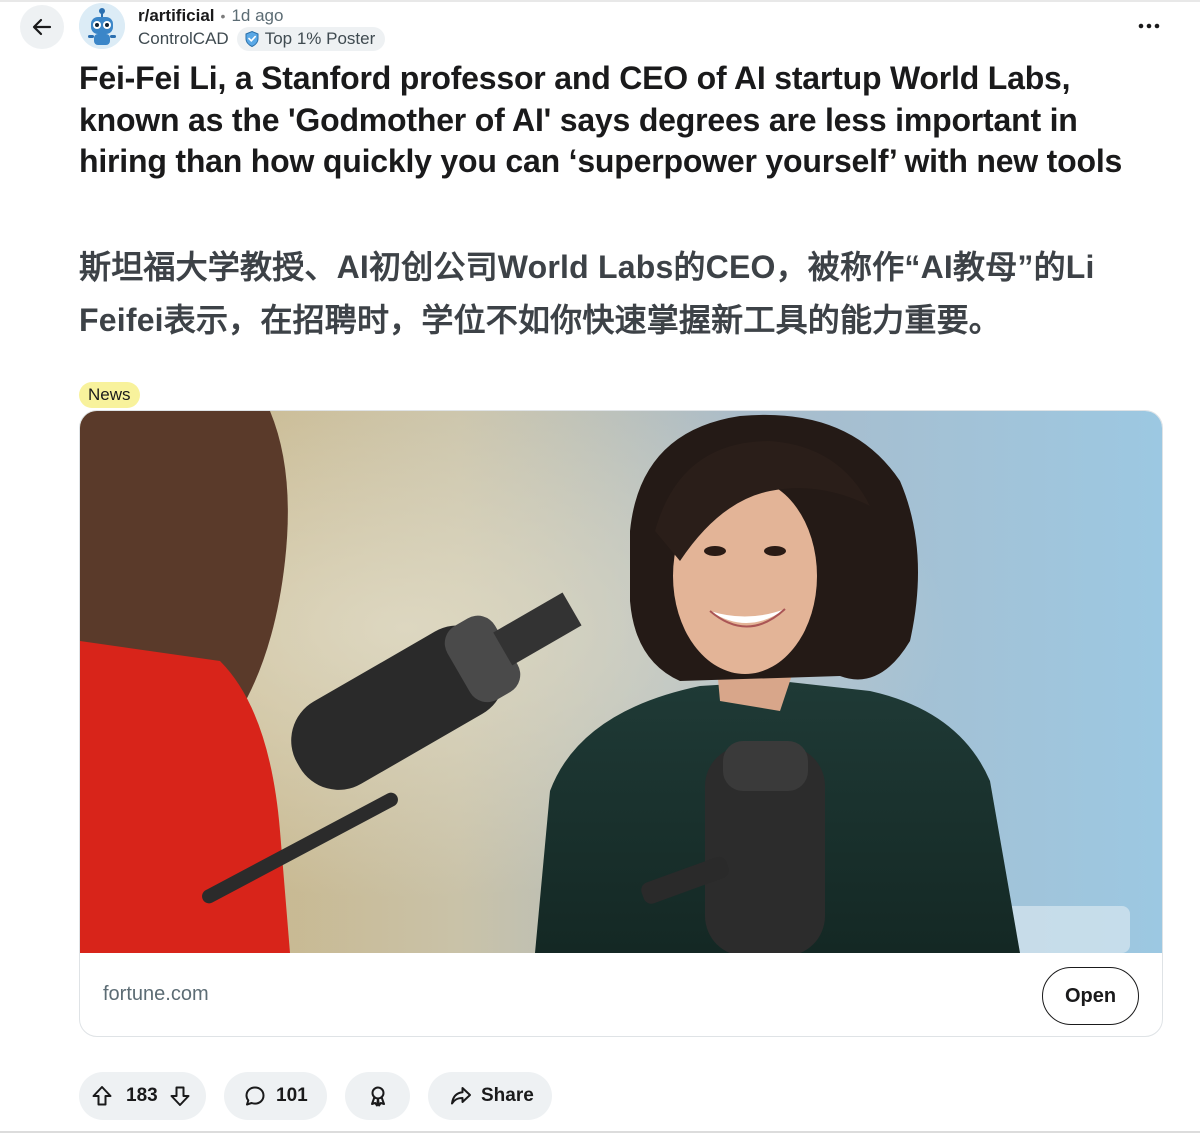 Image resolution: width=1200 pixels, height=1133 pixels. What do you see at coordinates (257, 15) in the screenshot?
I see `post-time: 1d ago` at bounding box center [257, 15].